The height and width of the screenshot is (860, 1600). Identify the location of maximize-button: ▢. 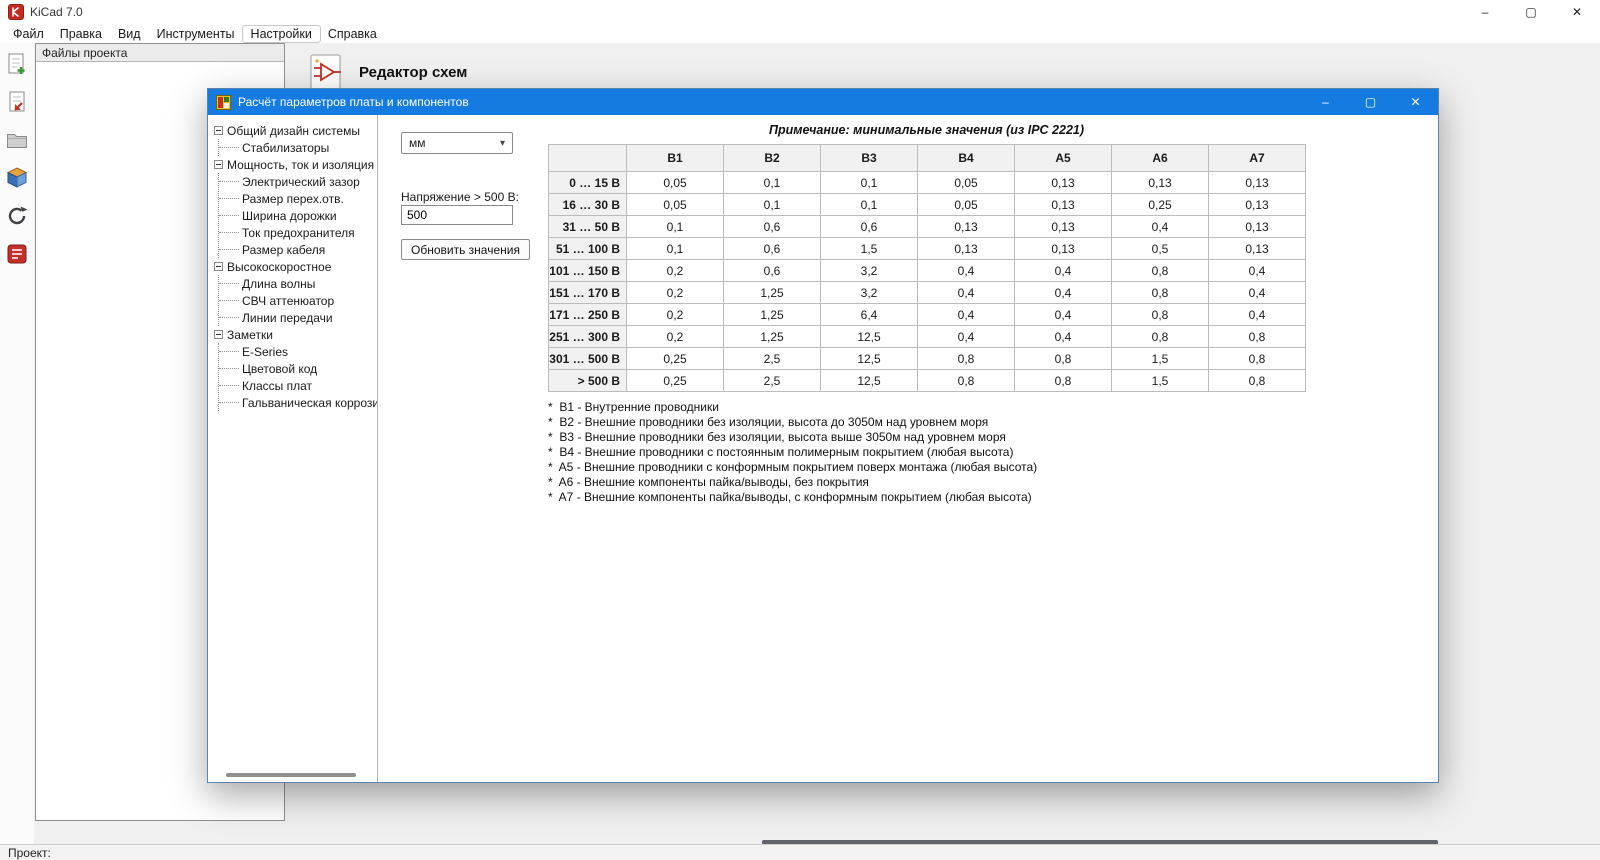
(1531, 12).